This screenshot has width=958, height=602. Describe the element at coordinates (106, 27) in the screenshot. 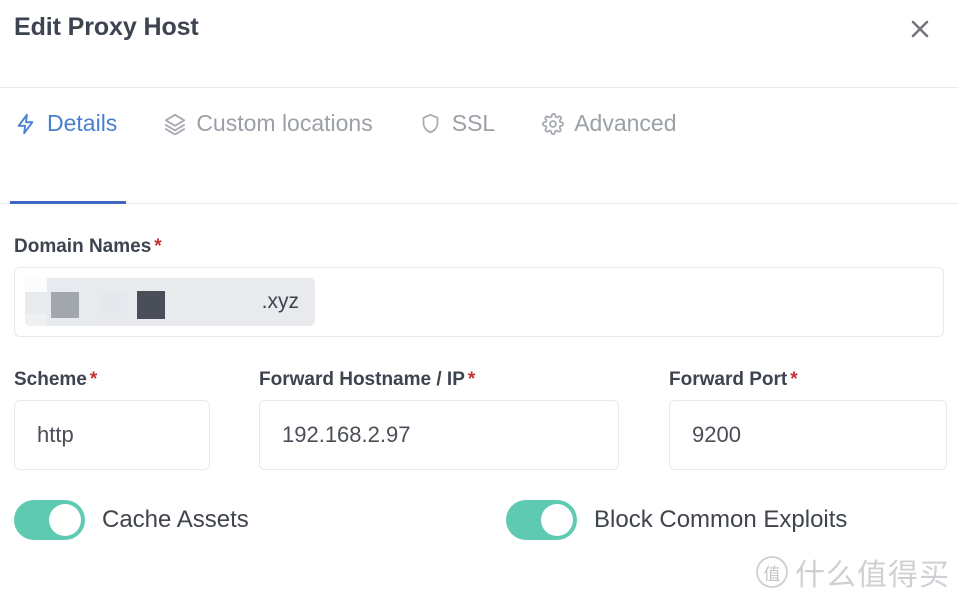

I see `page-title: Edit Proxy Host` at that location.